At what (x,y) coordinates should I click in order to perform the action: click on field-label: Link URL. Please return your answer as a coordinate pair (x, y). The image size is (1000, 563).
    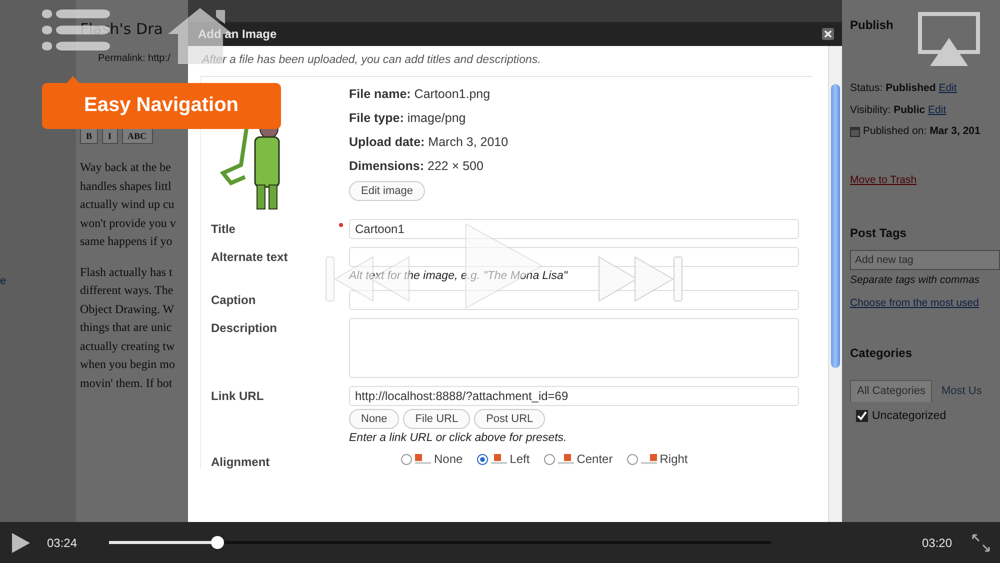
    Looking at the image, I should click on (237, 396).